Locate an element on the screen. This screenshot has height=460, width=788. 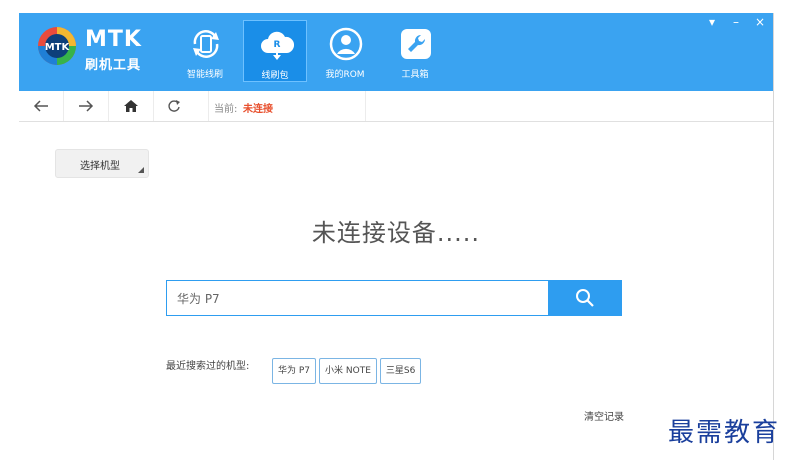
nav-badge-r: R is located at coordinates (277, 45).